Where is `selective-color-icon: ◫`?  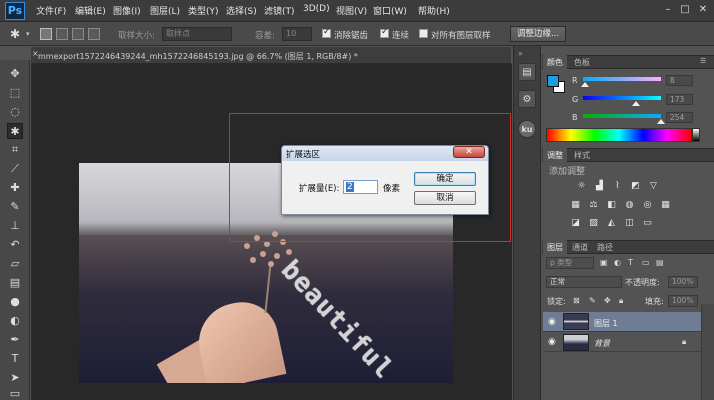 selective-color-icon: ◫ is located at coordinates (629, 223).